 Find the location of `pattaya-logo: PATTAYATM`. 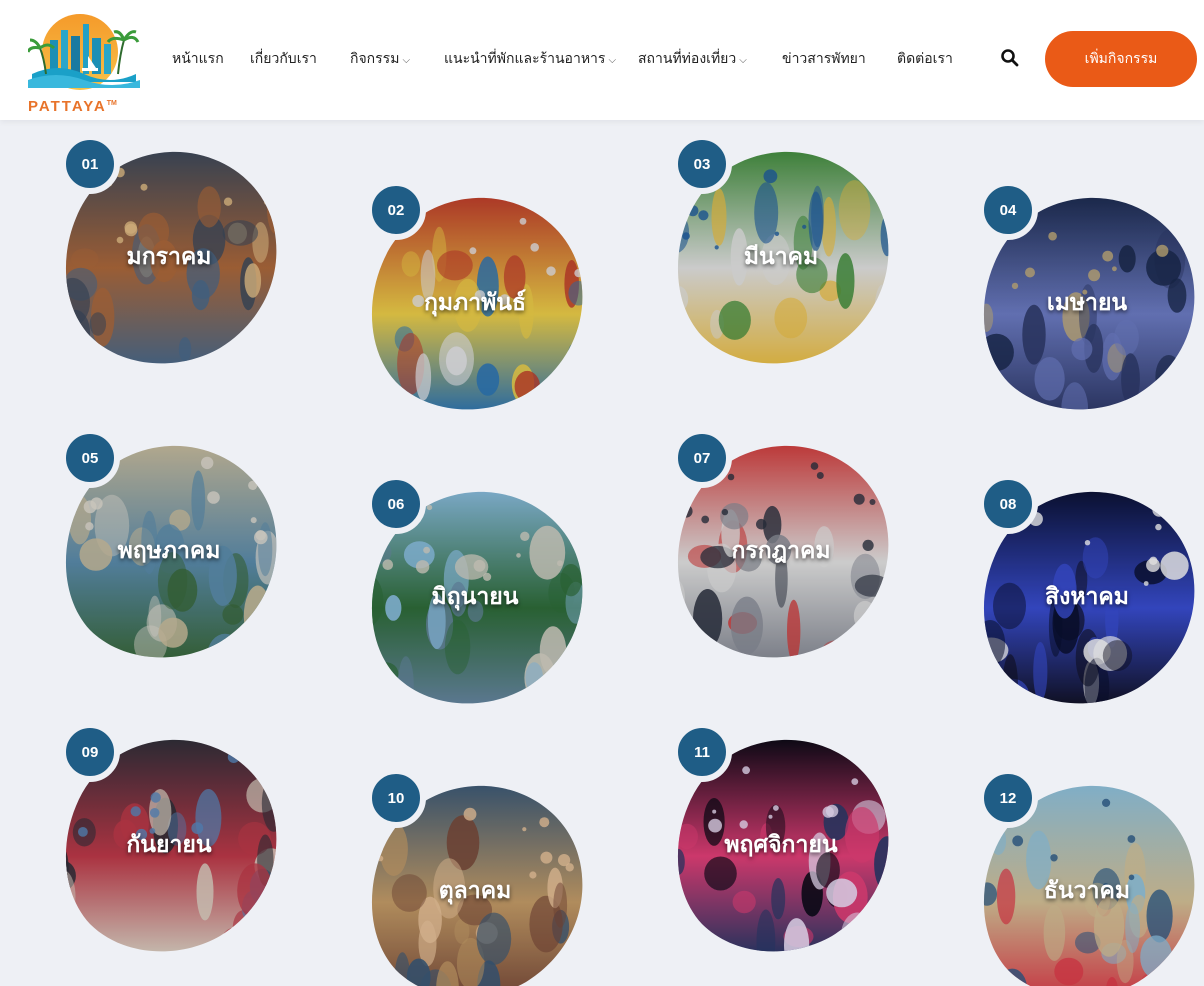

pattaya-logo: PATTAYATM is located at coordinates (83, 62).